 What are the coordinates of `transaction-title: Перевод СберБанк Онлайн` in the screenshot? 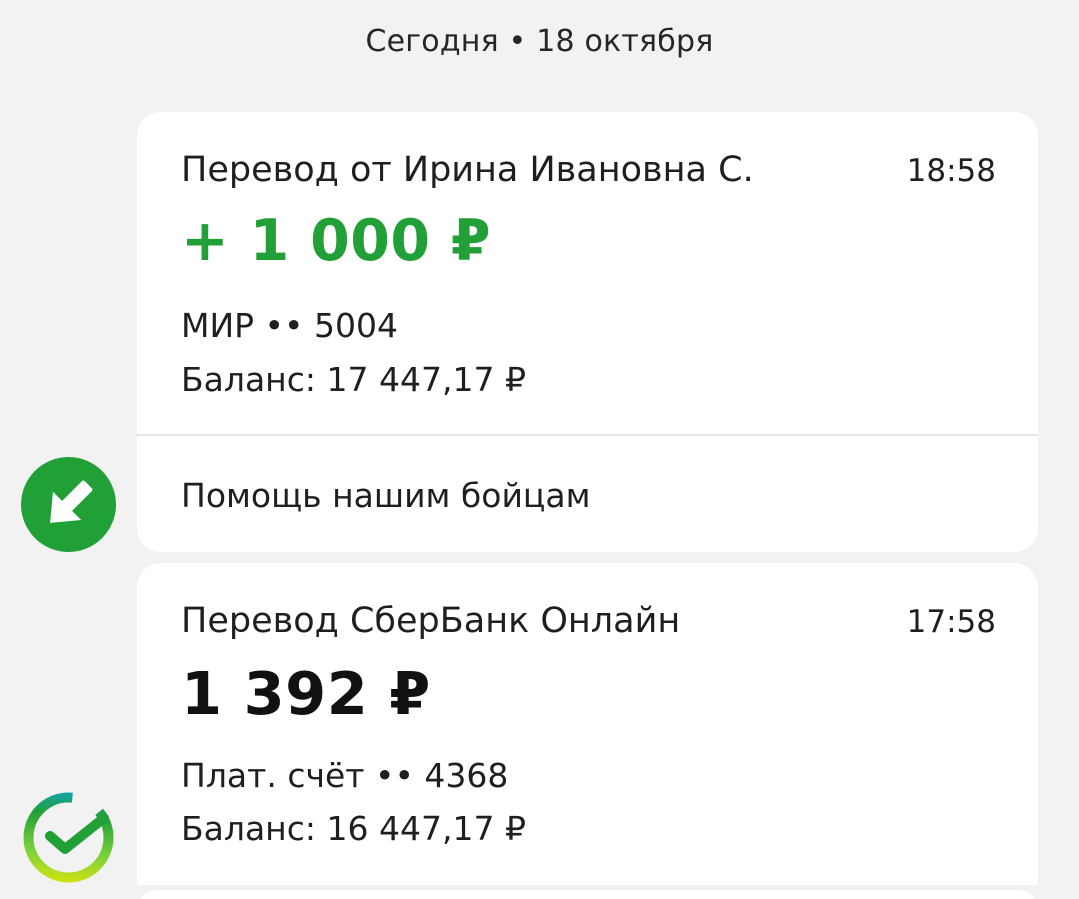 It's located at (431, 621).